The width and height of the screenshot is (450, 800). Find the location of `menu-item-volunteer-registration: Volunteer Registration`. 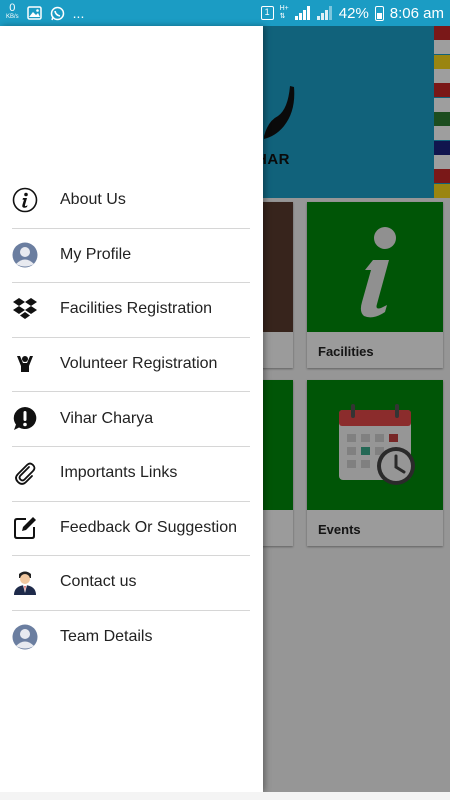

menu-item-volunteer-registration: Volunteer Registration is located at coordinates (131, 364).